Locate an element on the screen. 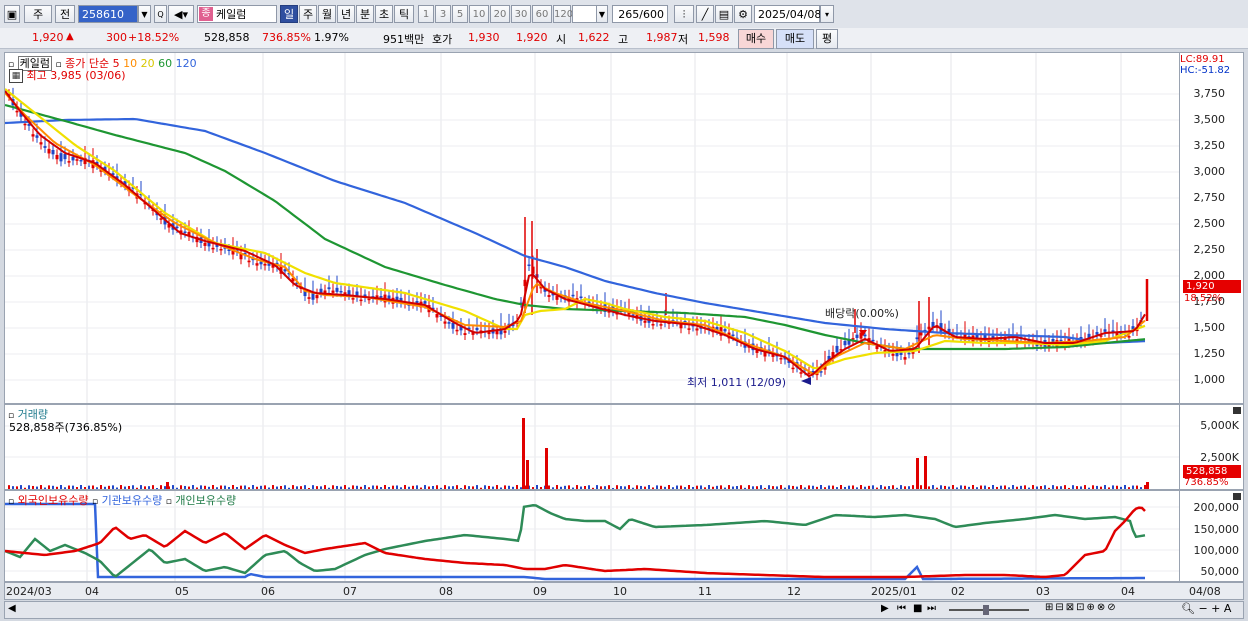 The width and height of the screenshot is (1248, 621). zoom-slider-handle is located at coordinates (986, 610).